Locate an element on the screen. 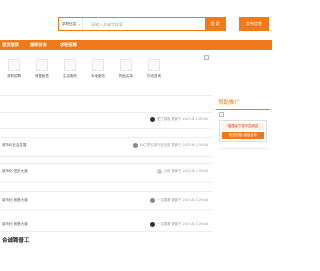 The width and height of the screenshot is (320, 271). section-title: 合诚聘普工 is located at coordinates (16, 241).